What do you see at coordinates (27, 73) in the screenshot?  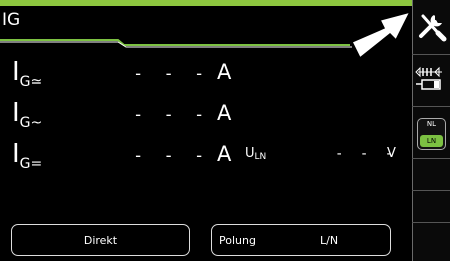 I see `symbol-ig-acdc: IG≃` at bounding box center [27, 73].